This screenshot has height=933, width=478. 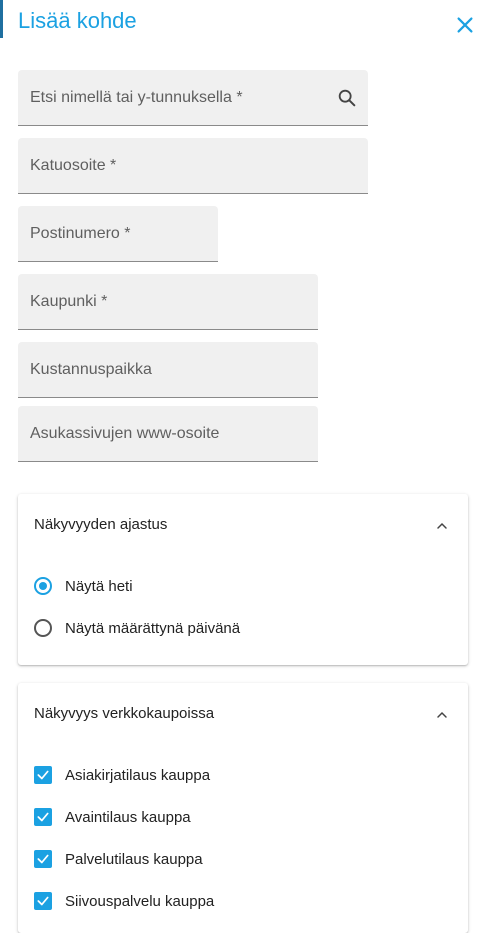 What do you see at coordinates (43, 586) in the screenshot?
I see `radio-selected-icon` at bounding box center [43, 586].